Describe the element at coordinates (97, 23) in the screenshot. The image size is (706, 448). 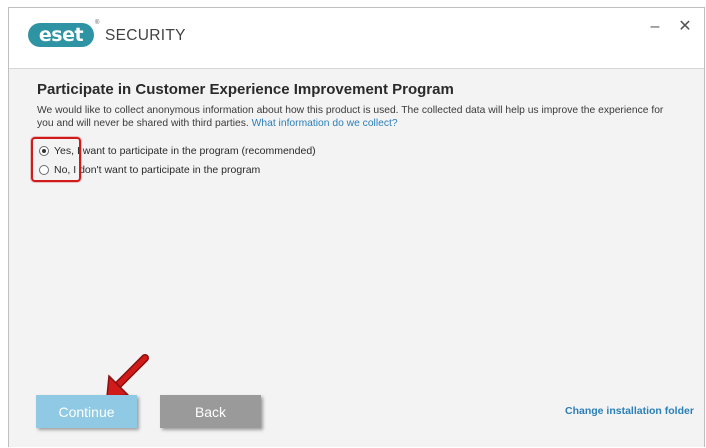
I see `registered-mark: ®` at that location.